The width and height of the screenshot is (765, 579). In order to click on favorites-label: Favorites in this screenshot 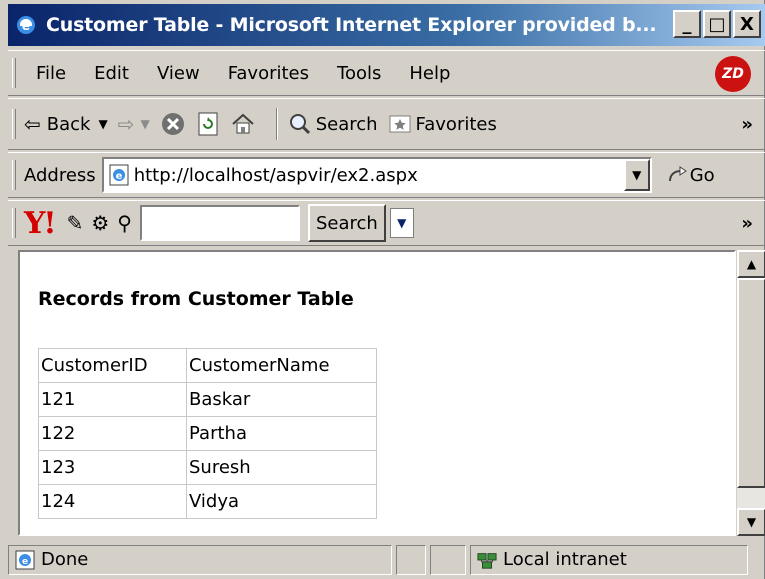, I will do `click(456, 124)`.